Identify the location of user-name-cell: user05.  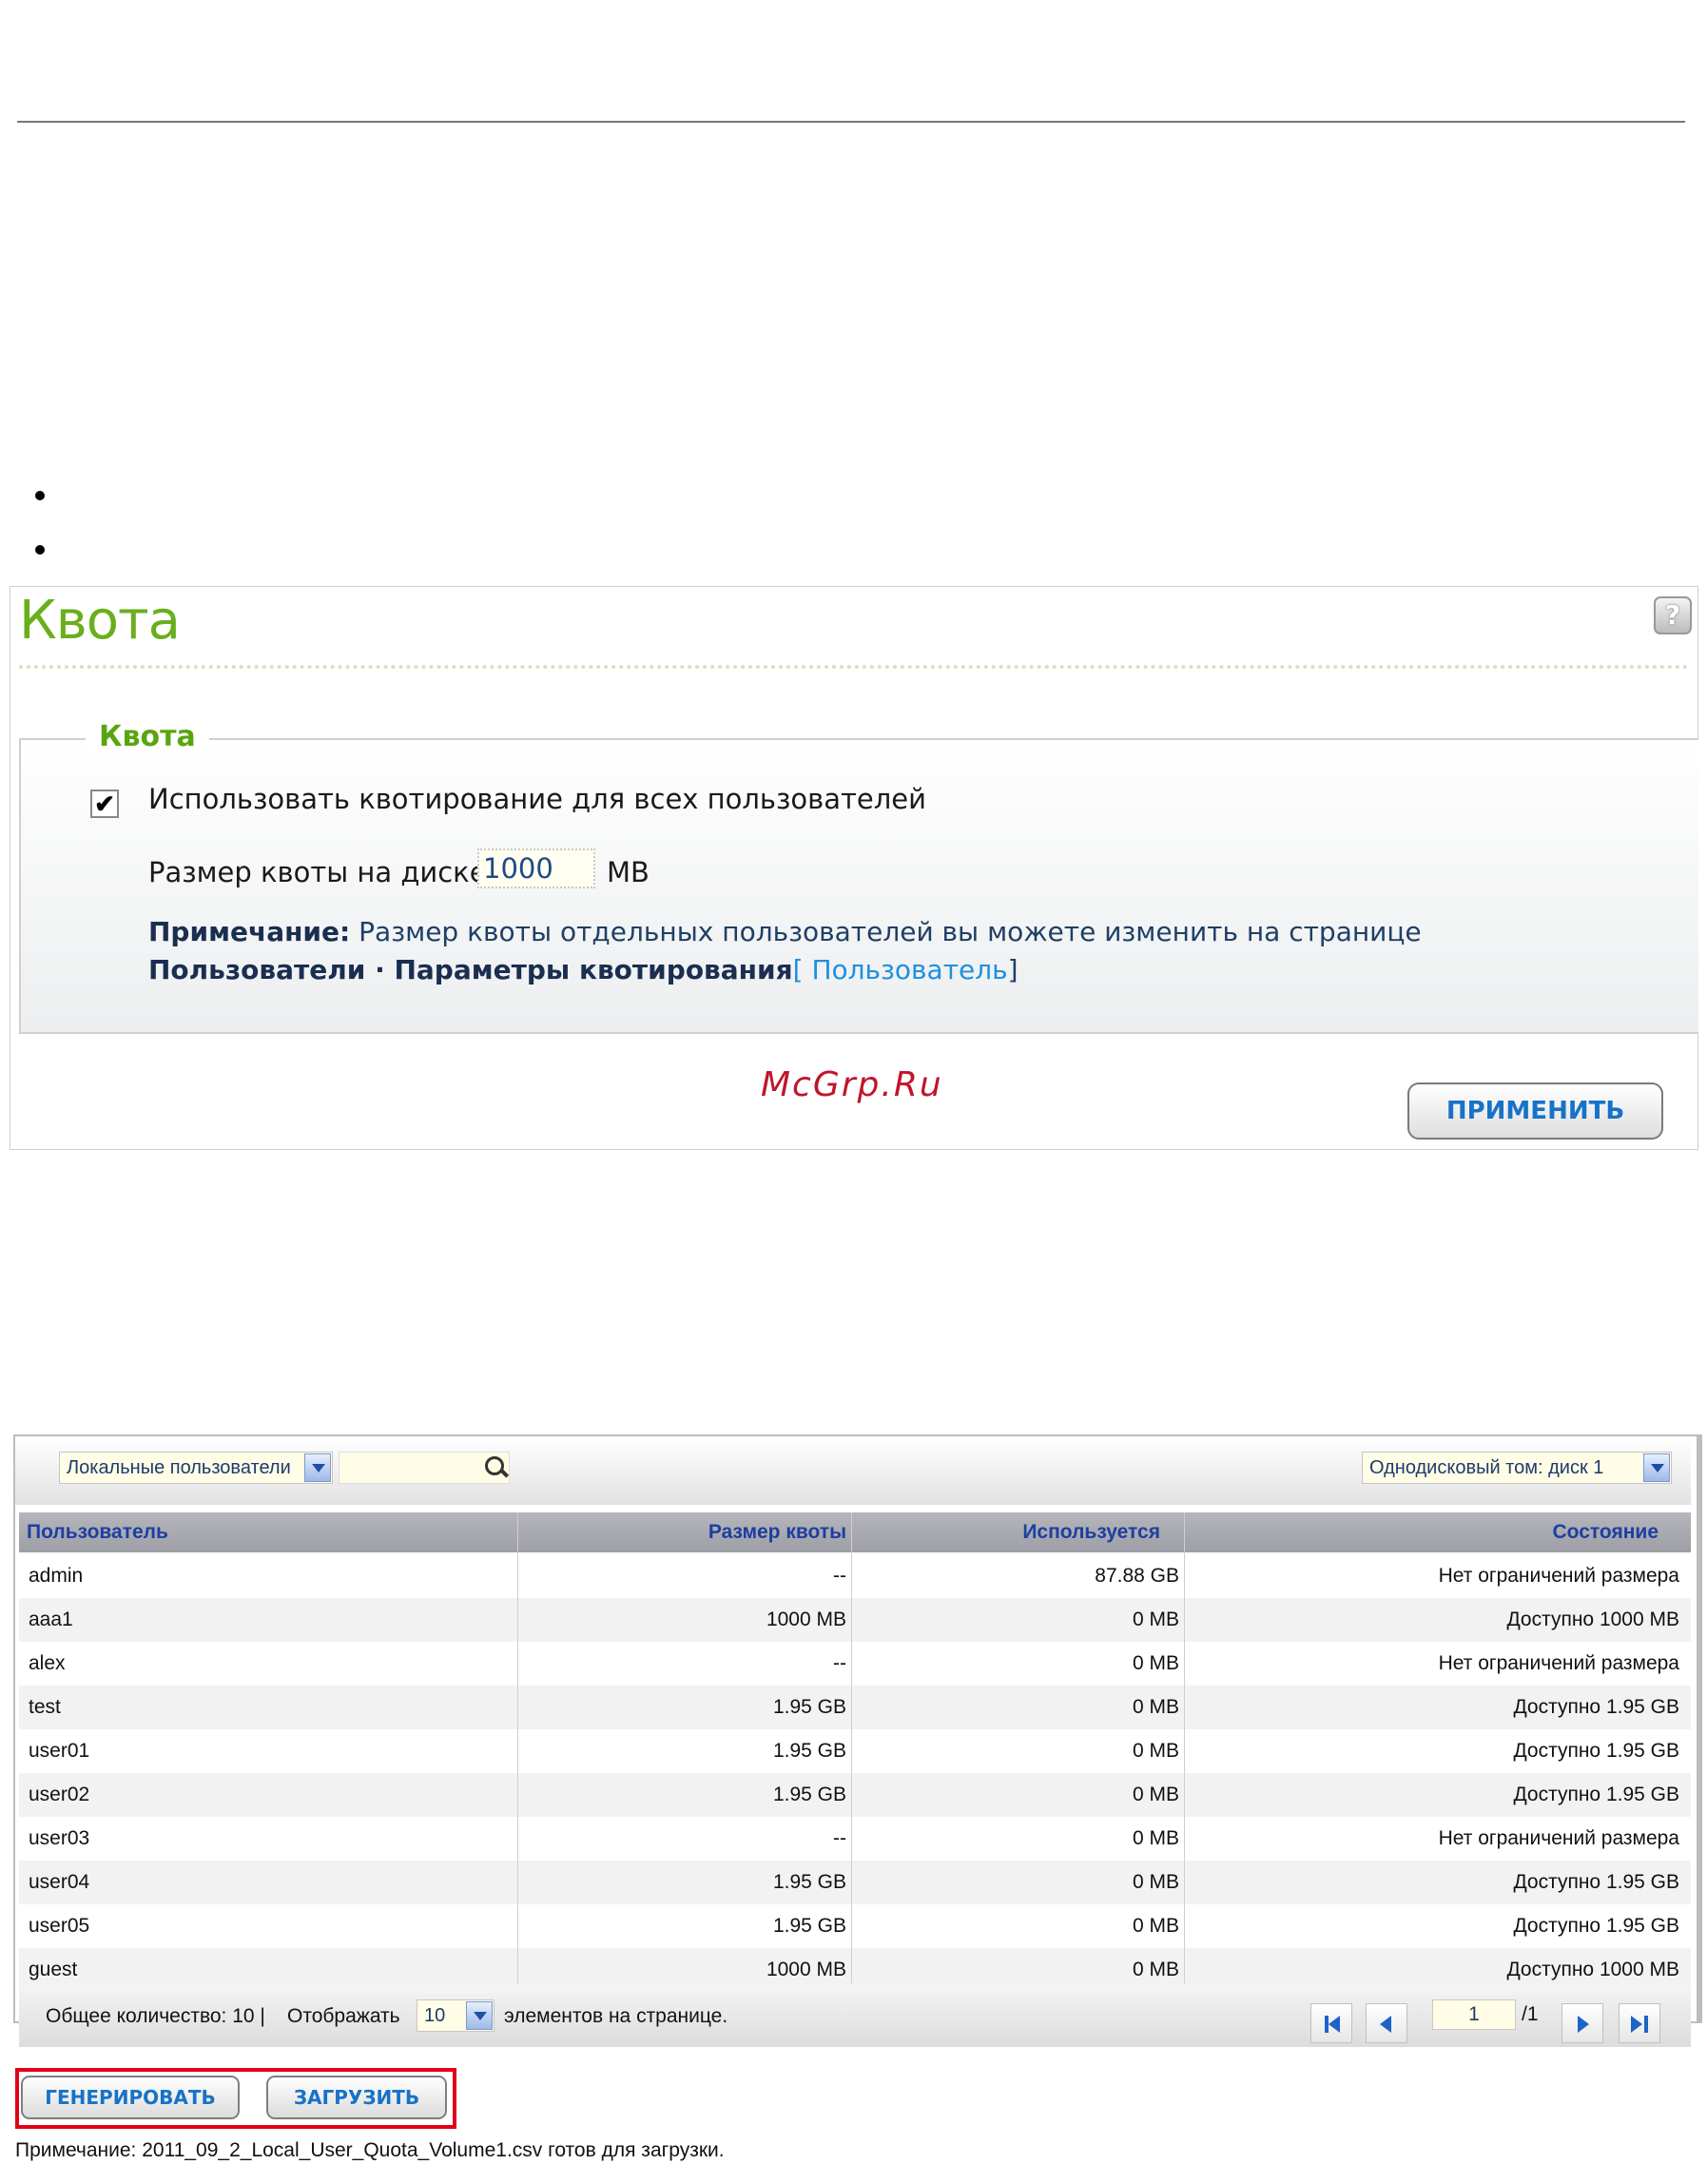
(59, 1926).